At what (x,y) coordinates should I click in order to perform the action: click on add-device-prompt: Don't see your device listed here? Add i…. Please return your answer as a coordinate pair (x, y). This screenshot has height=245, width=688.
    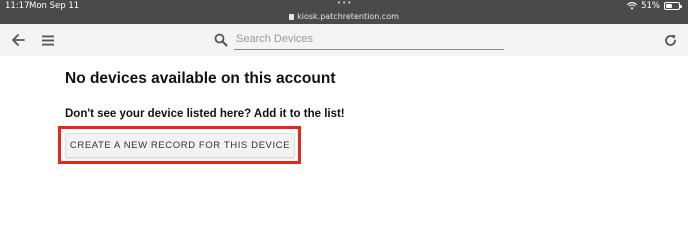
    Looking at the image, I should click on (205, 114).